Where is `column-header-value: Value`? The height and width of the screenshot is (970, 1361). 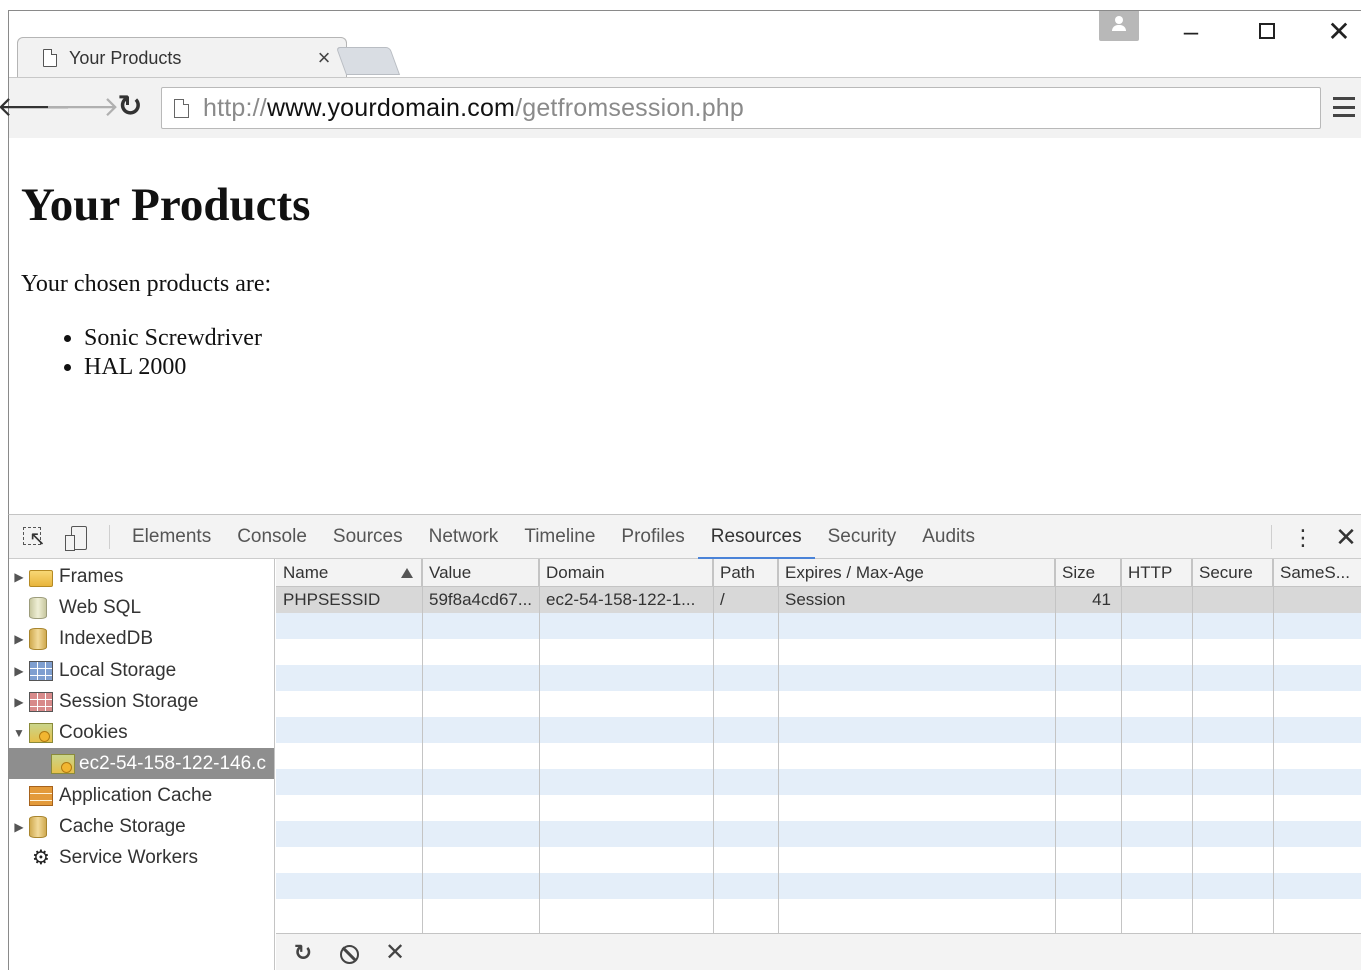 column-header-value: Value is located at coordinates (480, 573).